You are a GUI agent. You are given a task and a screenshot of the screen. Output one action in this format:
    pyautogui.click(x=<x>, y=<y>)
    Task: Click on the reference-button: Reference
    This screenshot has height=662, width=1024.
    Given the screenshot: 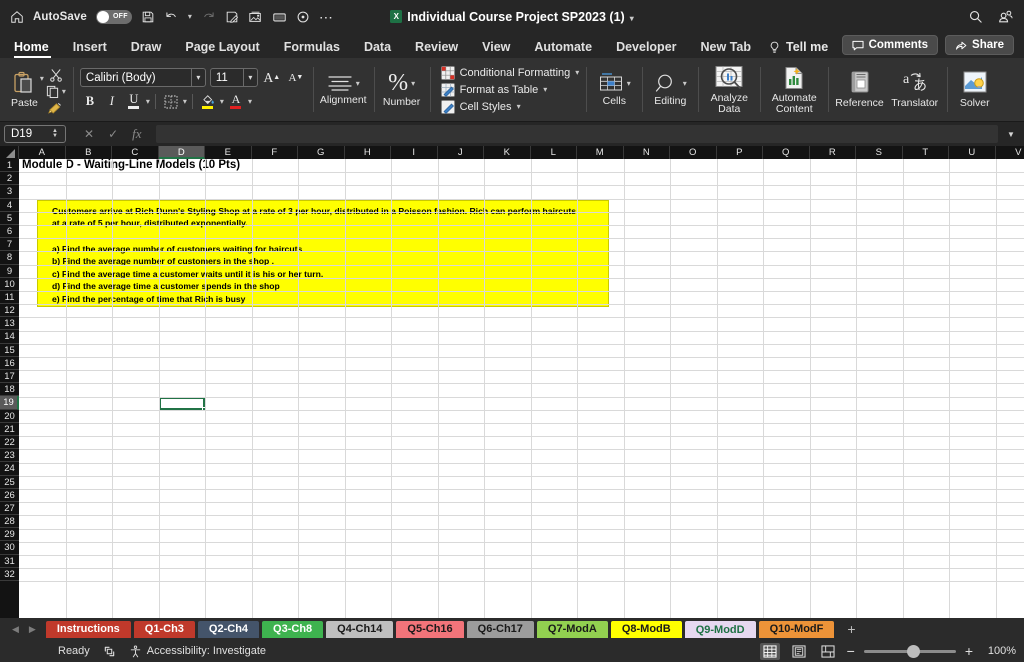 What is the action you would take?
    pyautogui.click(x=859, y=89)
    